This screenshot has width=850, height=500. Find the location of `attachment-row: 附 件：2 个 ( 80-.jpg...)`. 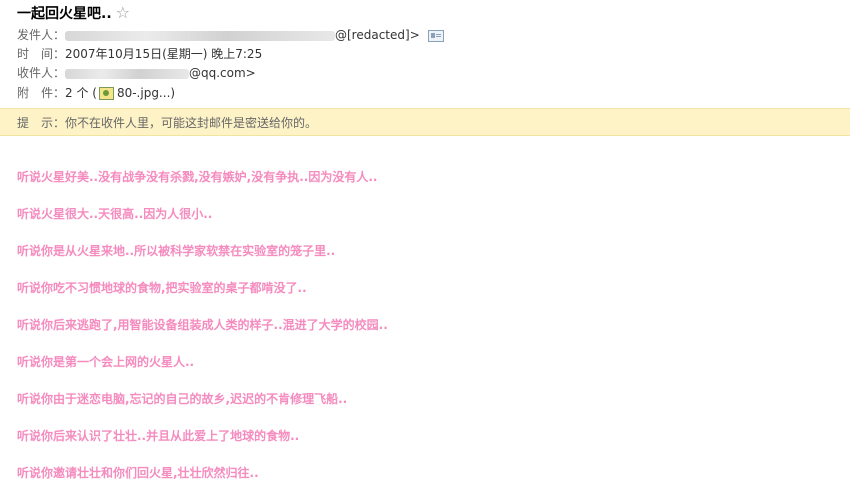

attachment-row: 附 件：2 个 ( 80-.jpg...) is located at coordinates (96, 93).